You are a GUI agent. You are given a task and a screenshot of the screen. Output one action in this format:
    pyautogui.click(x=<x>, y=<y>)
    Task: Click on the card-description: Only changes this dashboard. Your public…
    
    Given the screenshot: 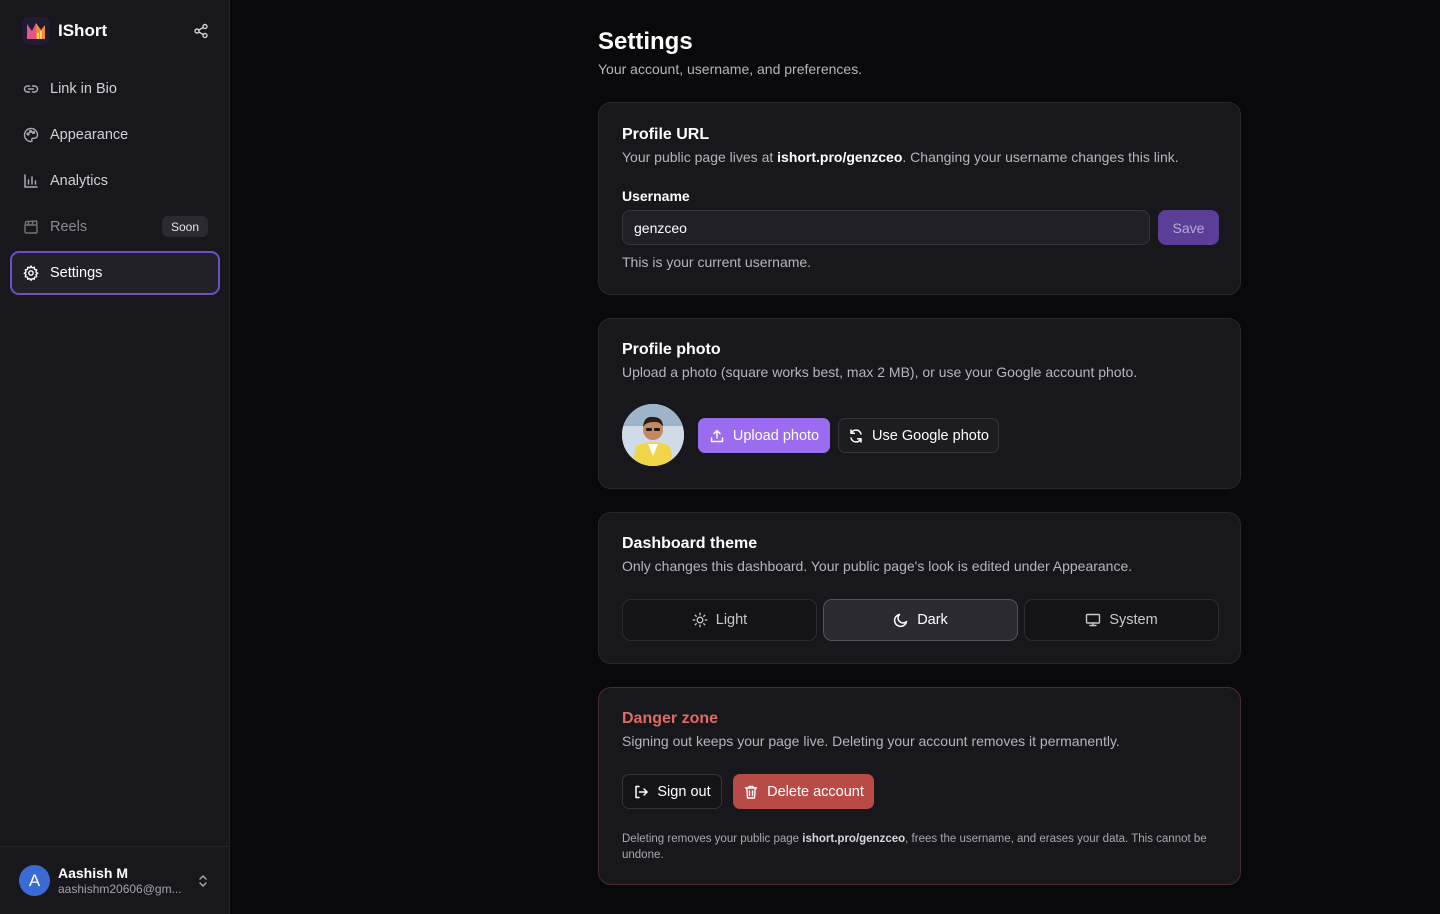 What is the action you would take?
    pyautogui.click(x=877, y=566)
    